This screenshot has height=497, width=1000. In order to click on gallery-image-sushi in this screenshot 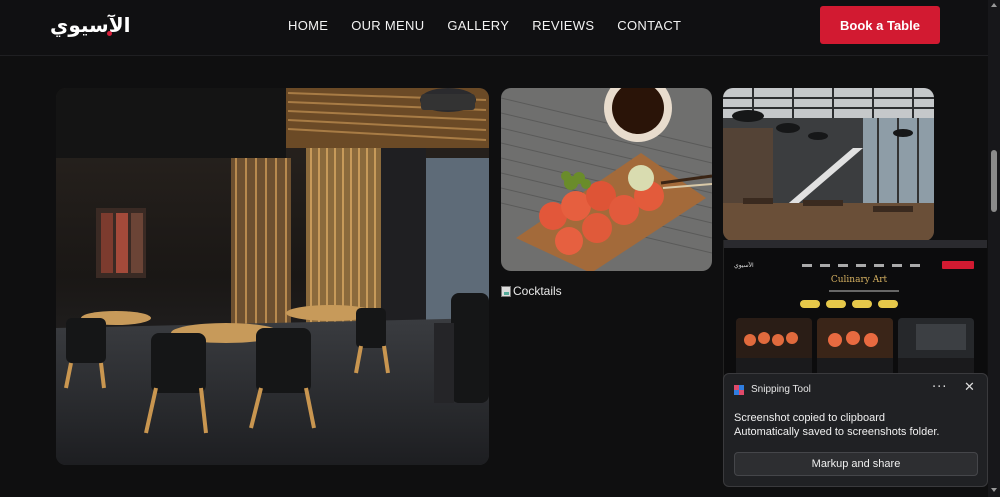, I will do `click(606, 179)`.